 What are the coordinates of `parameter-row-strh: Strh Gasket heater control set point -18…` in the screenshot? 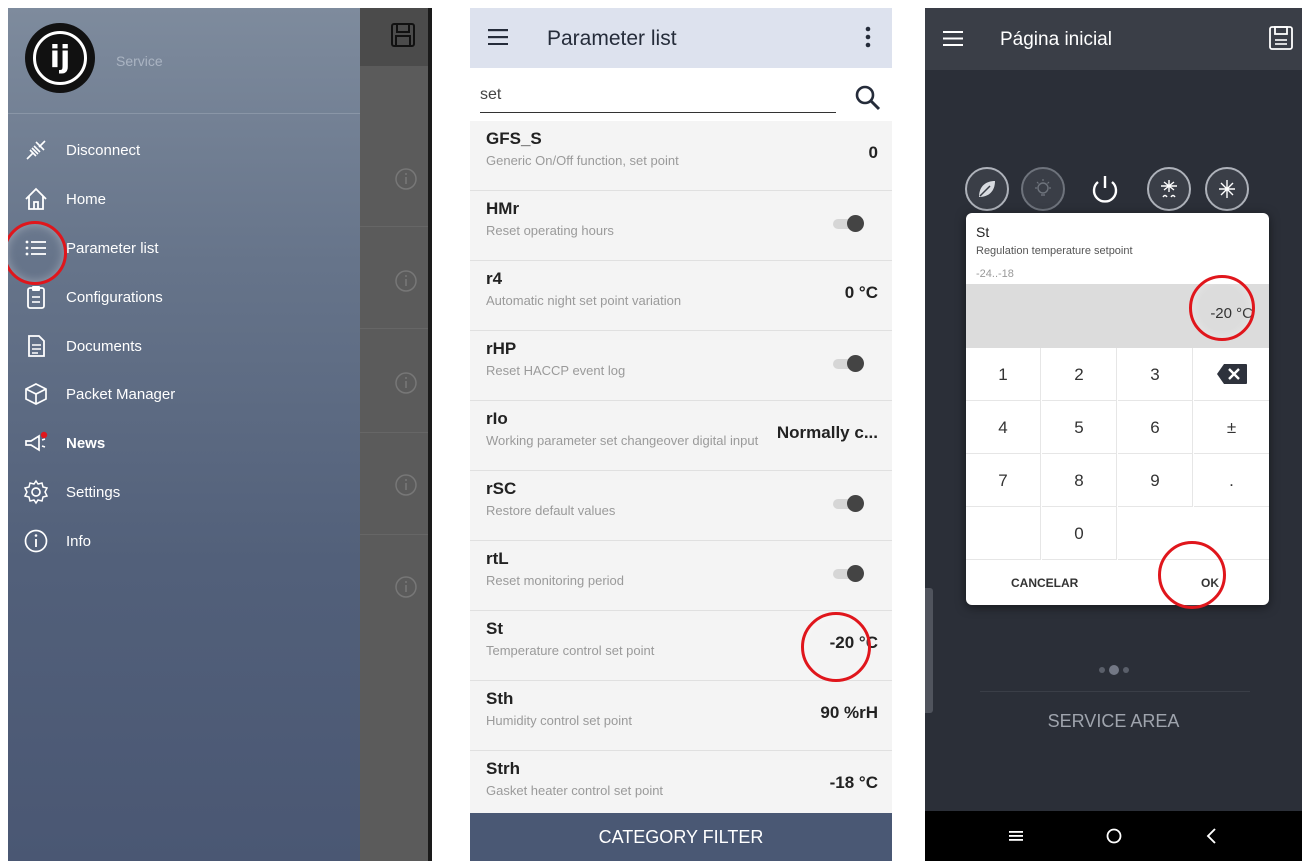 It's located at (681, 786).